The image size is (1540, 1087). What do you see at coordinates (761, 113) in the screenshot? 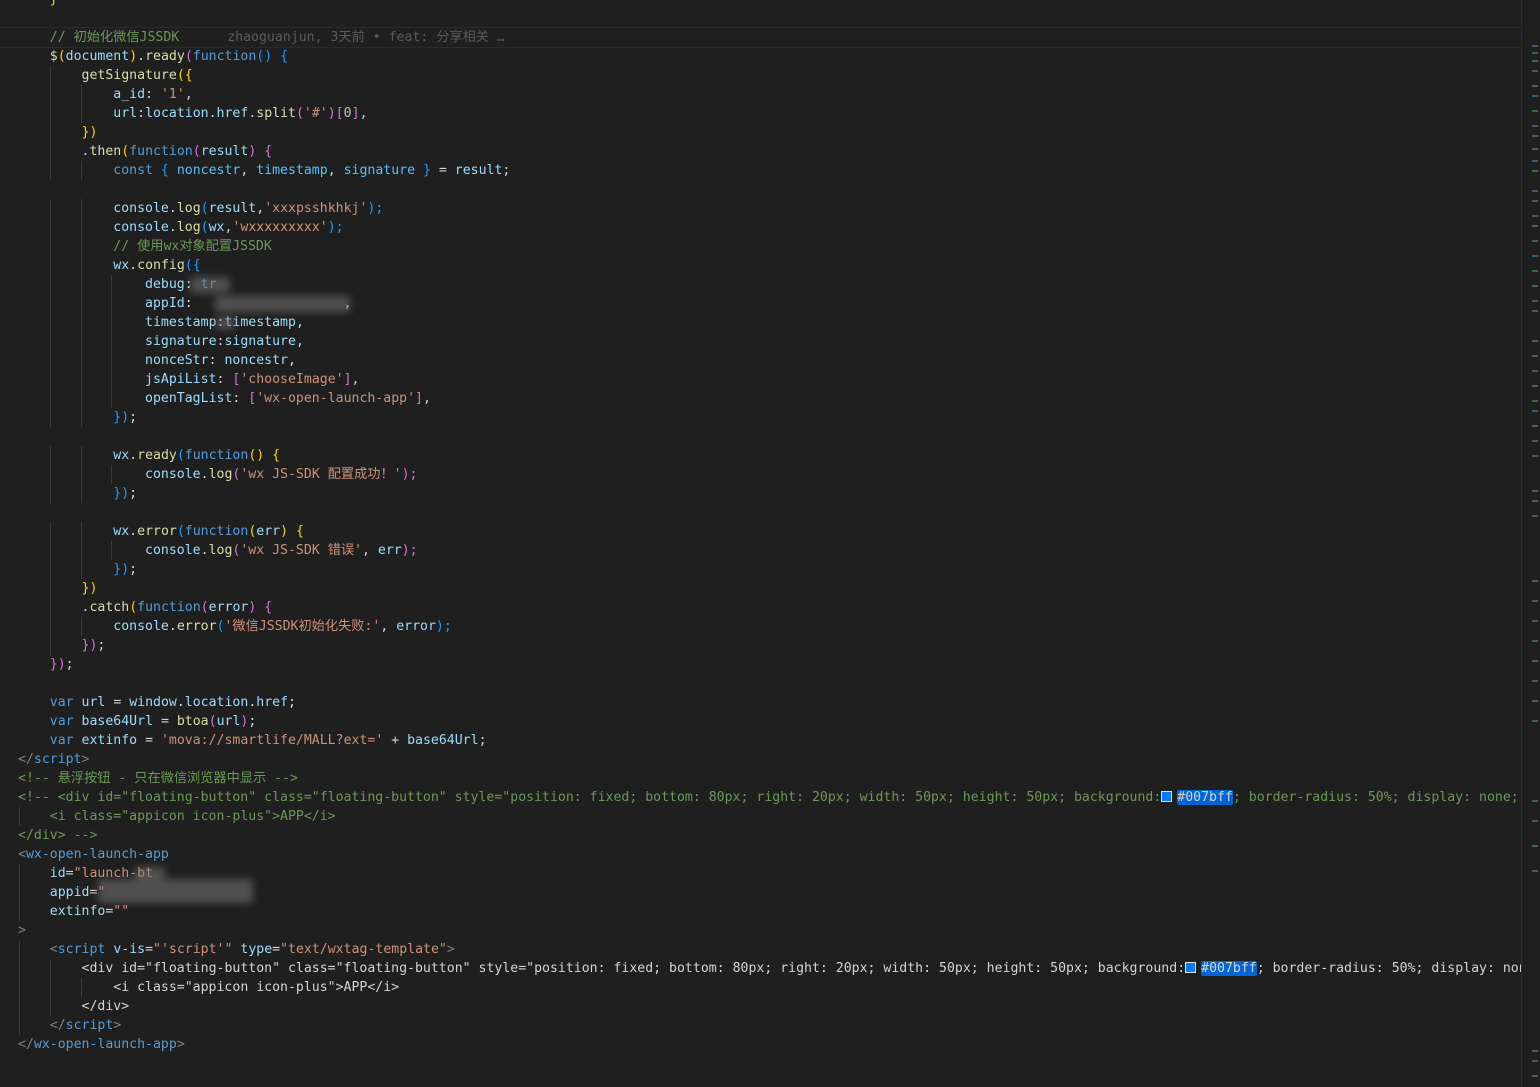
I see `code-line: url:location.href.split('#')[0],` at bounding box center [761, 113].